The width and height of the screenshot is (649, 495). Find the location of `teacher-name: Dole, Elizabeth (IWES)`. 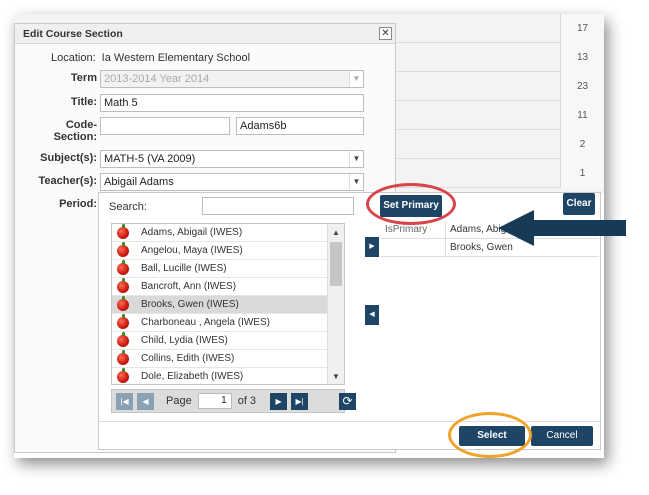

teacher-name: Dole, Elizabeth (IWES) is located at coordinates (192, 376).